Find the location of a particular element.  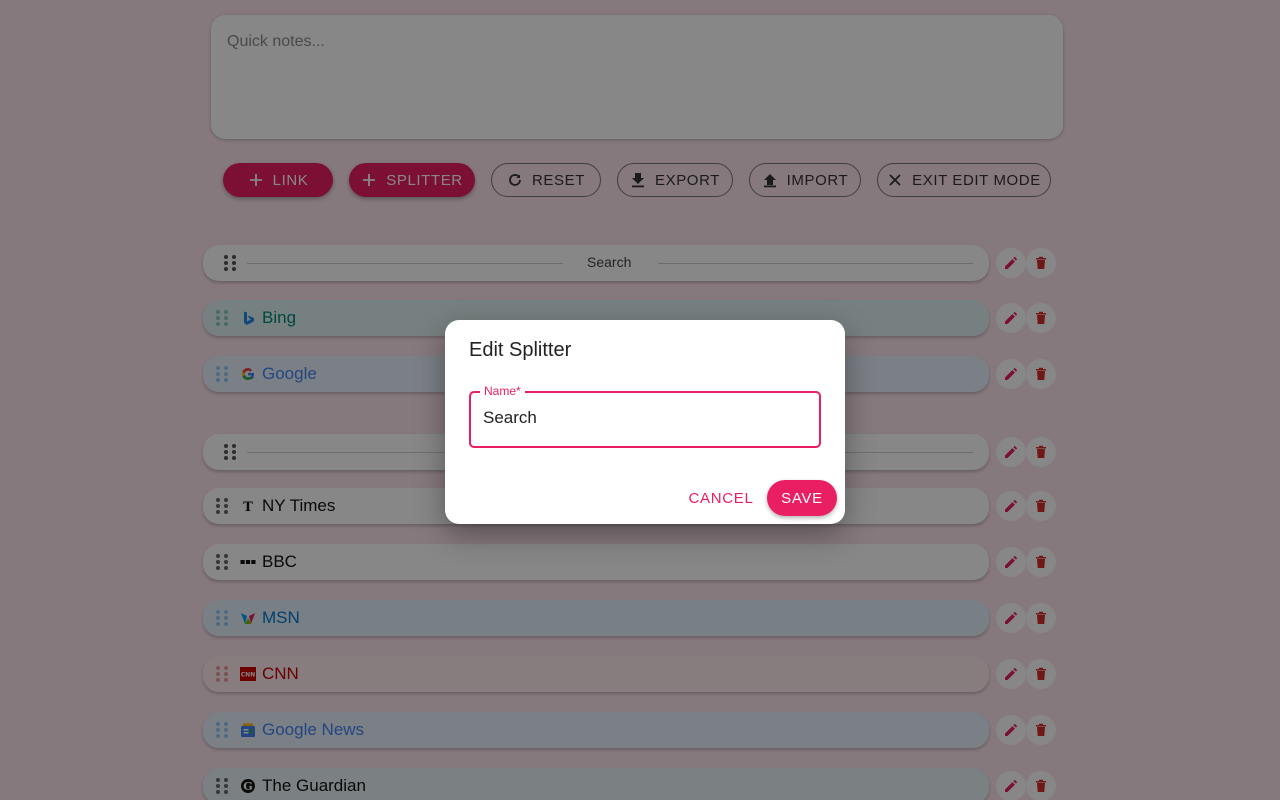

name-field: Name* is located at coordinates (645, 416).